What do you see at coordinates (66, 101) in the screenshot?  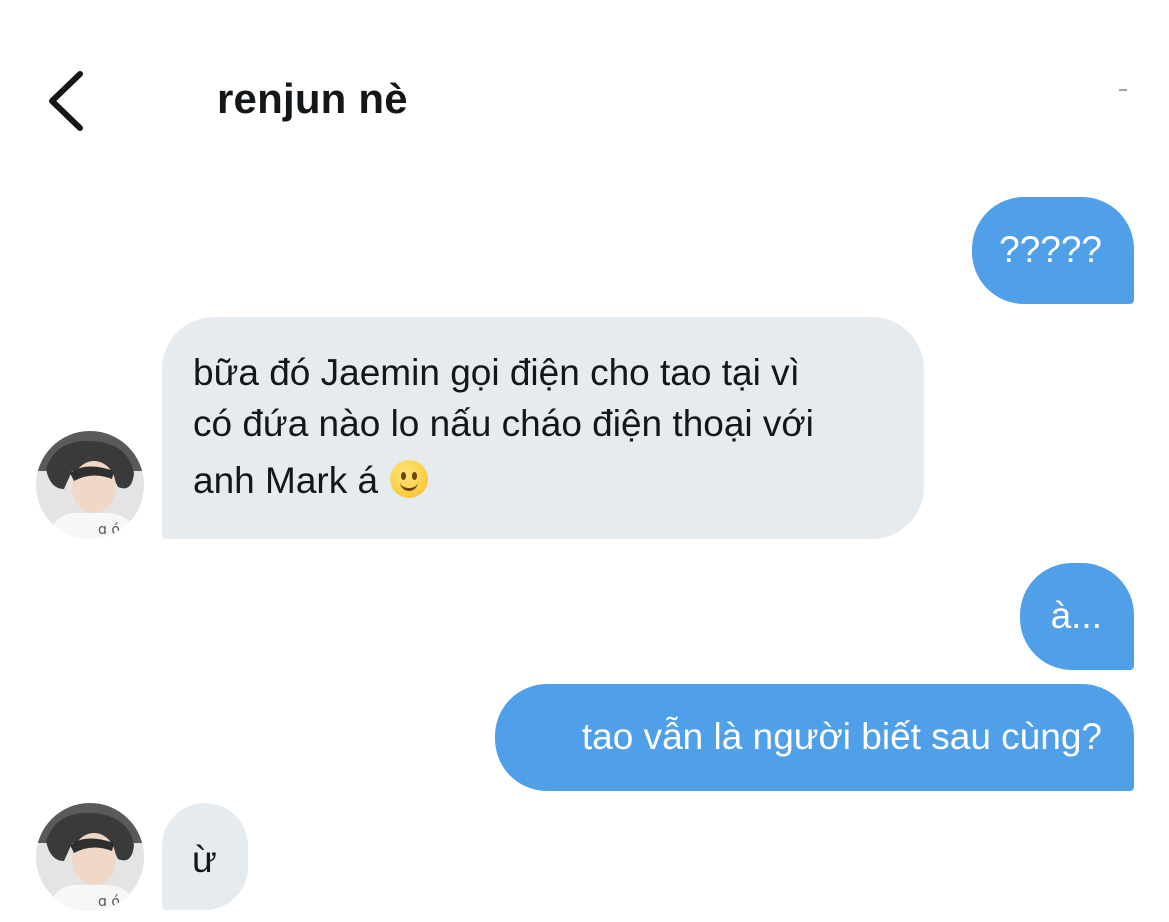 I see `chevron-left-icon` at bounding box center [66, 101].